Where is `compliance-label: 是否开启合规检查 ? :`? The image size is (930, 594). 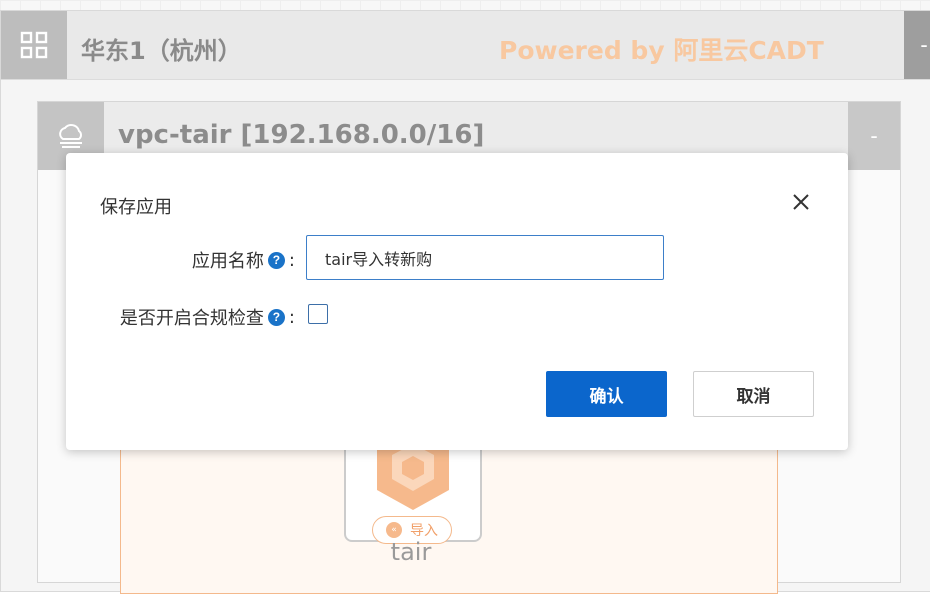
compliance-label: 是否开启合规检查 ? : is located at coordinates (207, 317).